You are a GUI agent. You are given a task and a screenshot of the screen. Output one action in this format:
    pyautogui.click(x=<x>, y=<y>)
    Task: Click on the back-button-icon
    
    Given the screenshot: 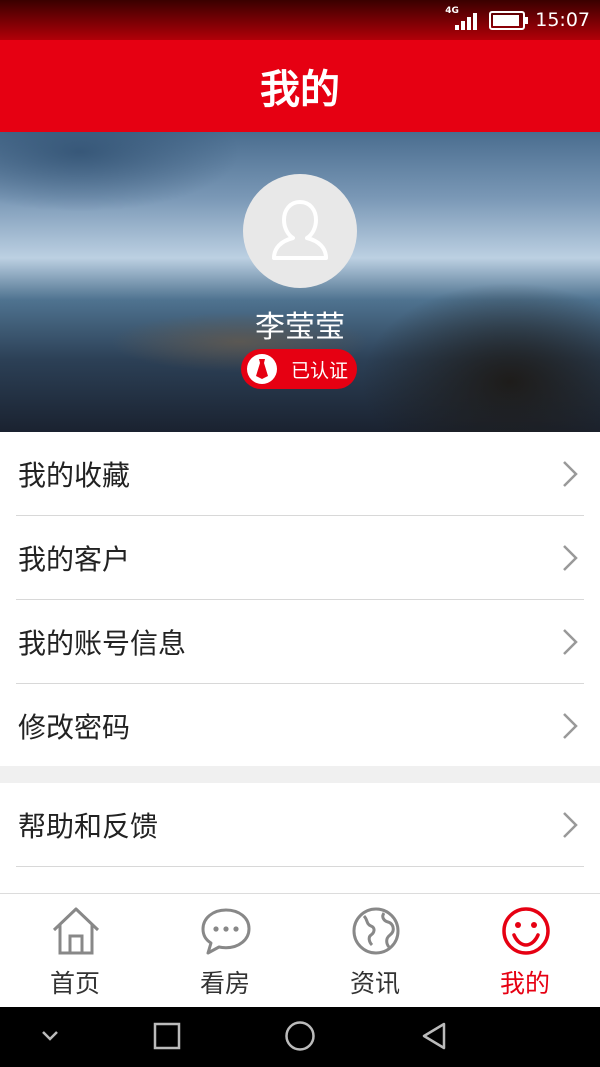 What is the action you would take?
    pyautogui.click(x=434, y=1036)
    